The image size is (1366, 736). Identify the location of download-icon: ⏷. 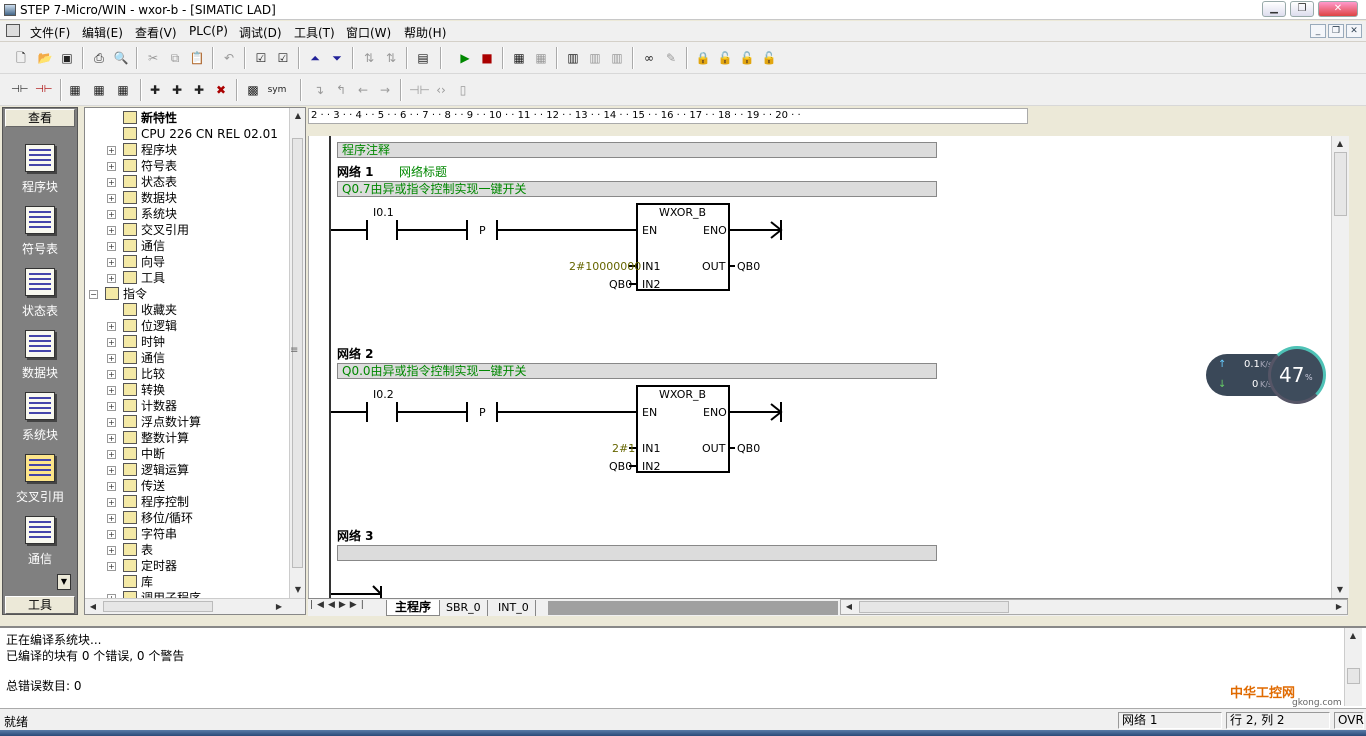
(337, 58).